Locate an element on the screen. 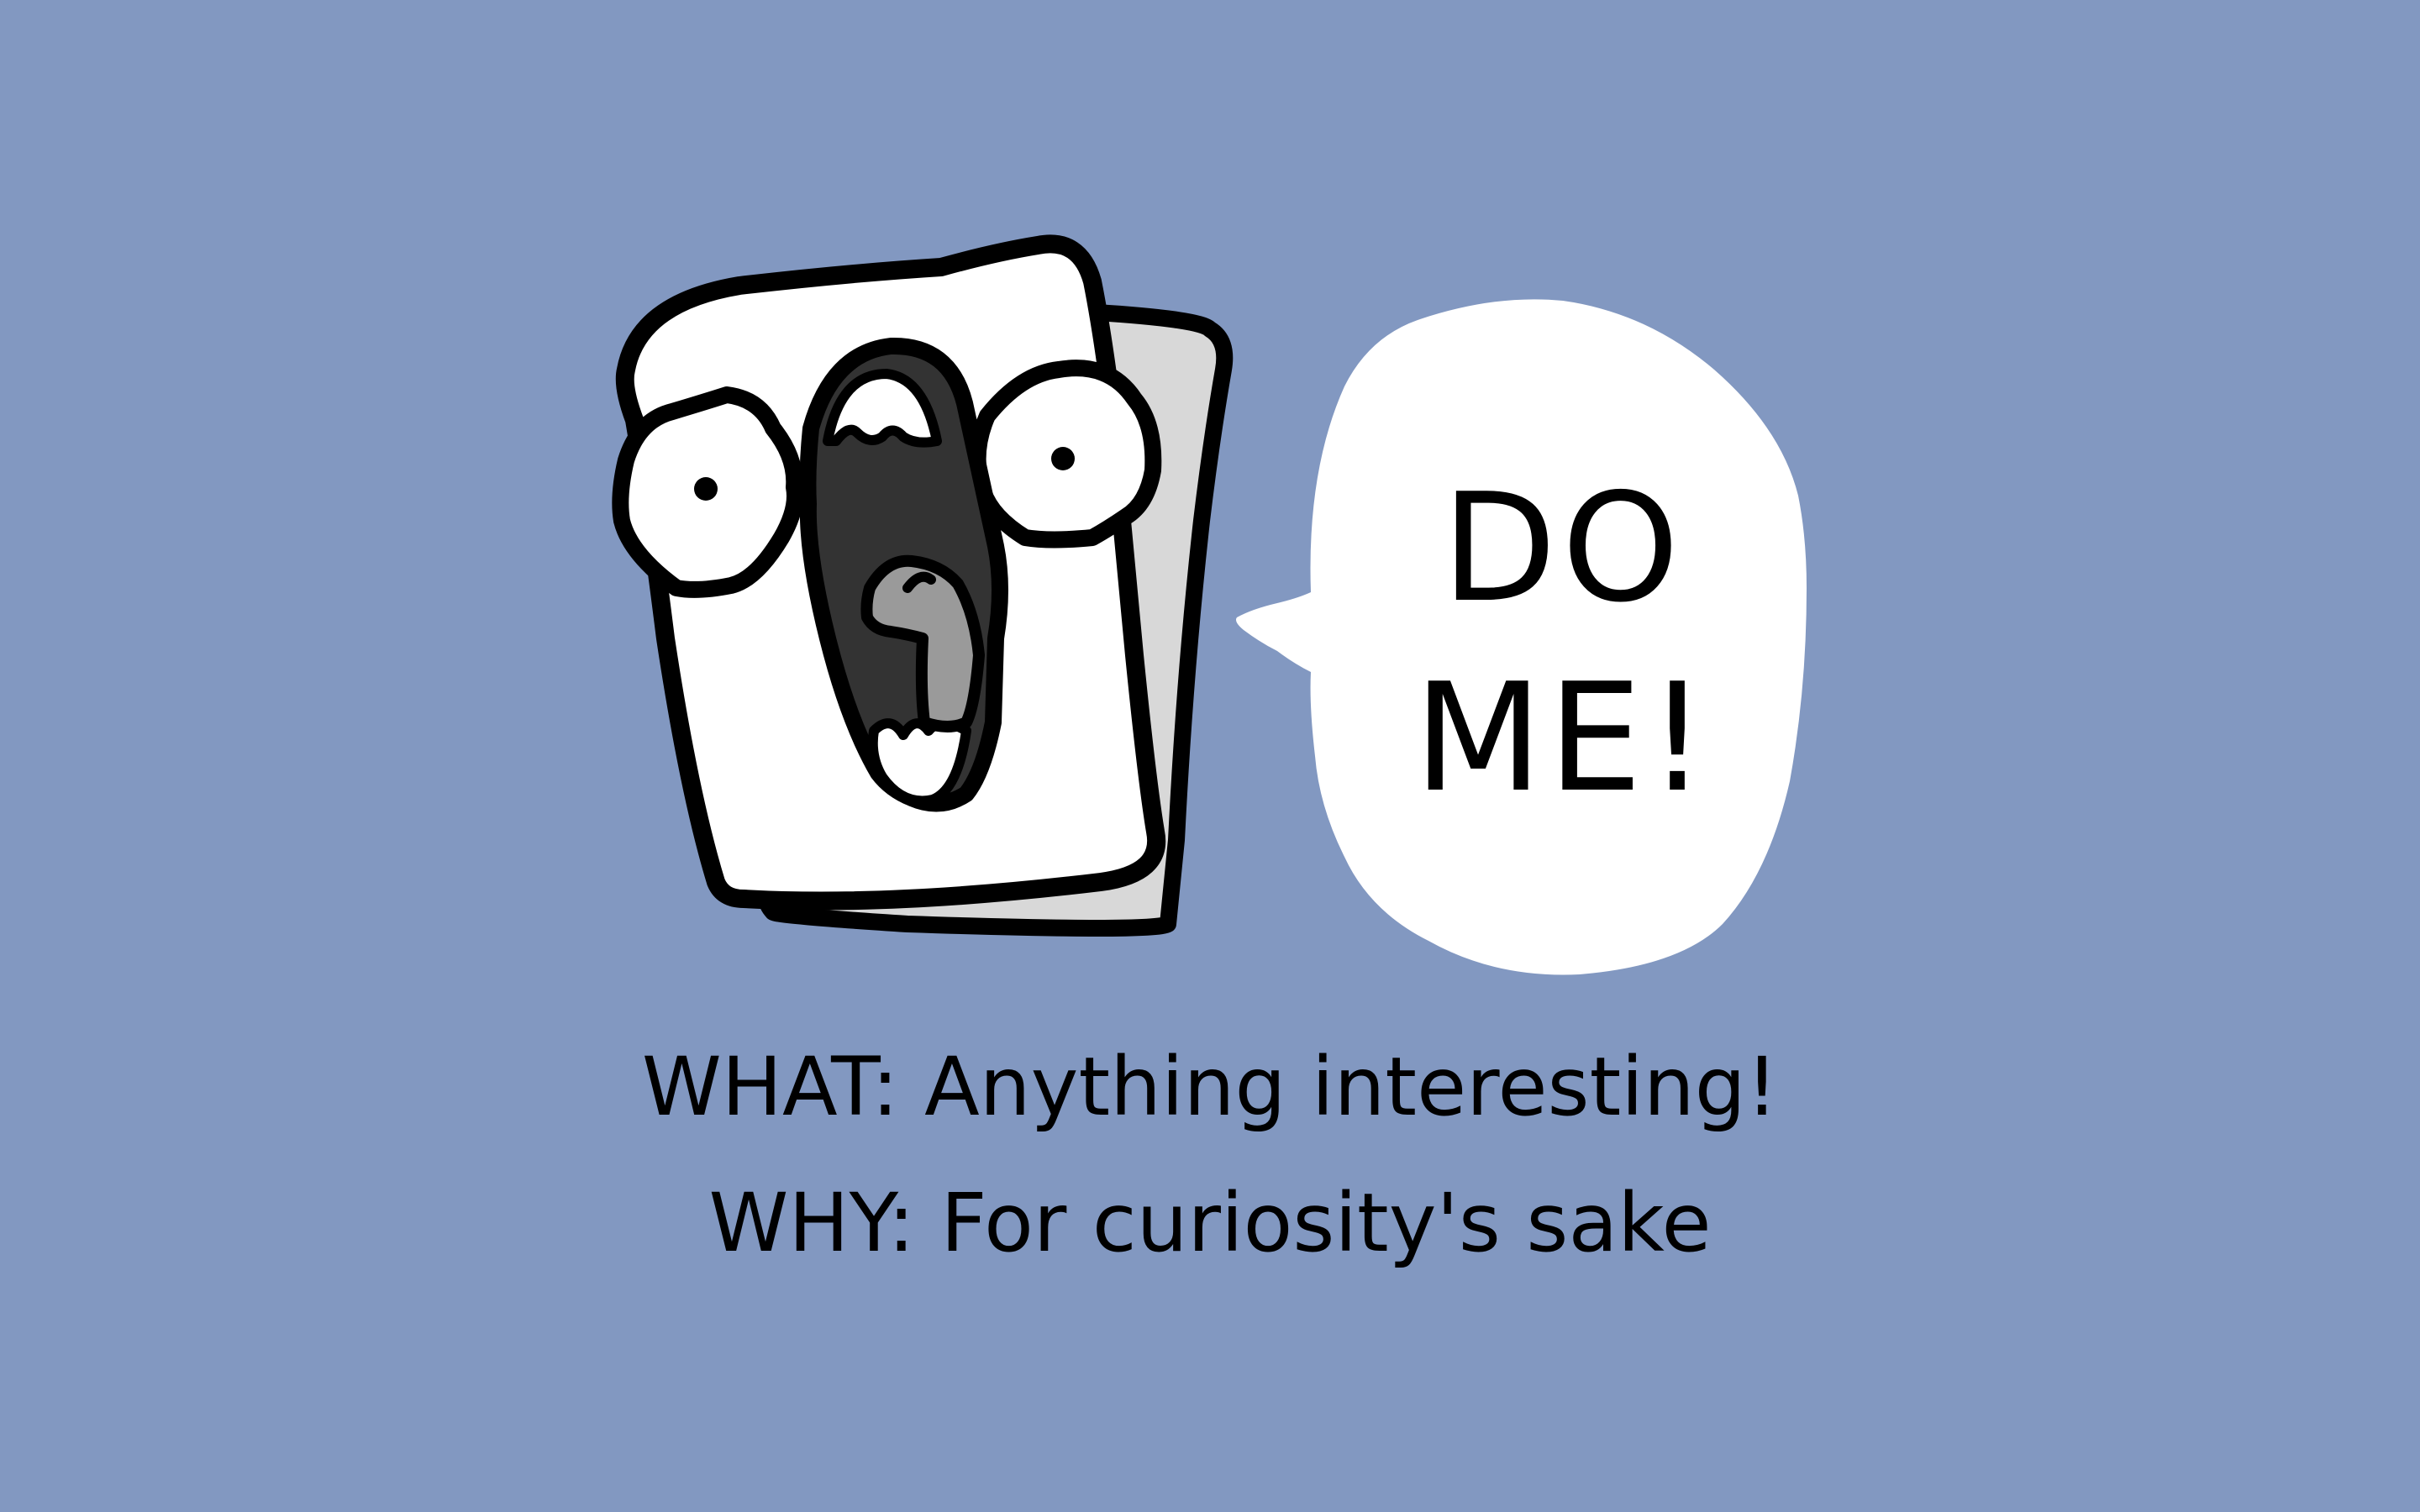 The image size is (2420, 1512). lower-teeth is located at coordinates (919, 762).